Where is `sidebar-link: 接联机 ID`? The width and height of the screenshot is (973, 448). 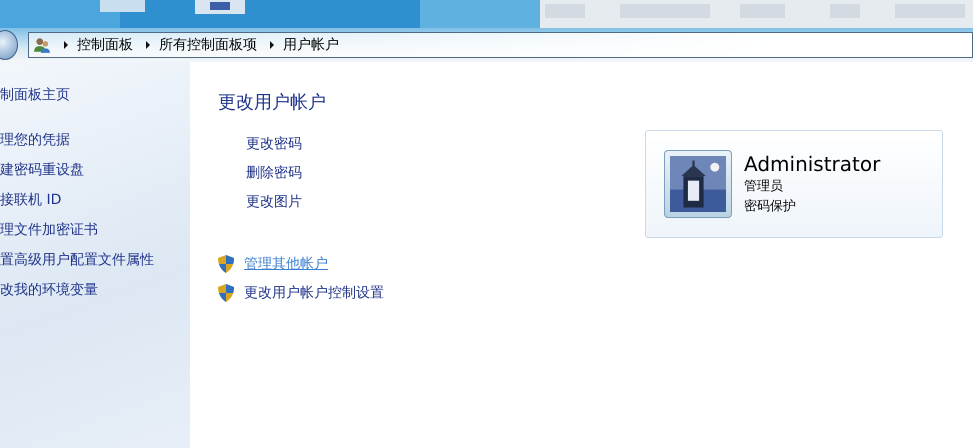 sidebar-link: 接联机 ID is located at coordinates (95, 200).